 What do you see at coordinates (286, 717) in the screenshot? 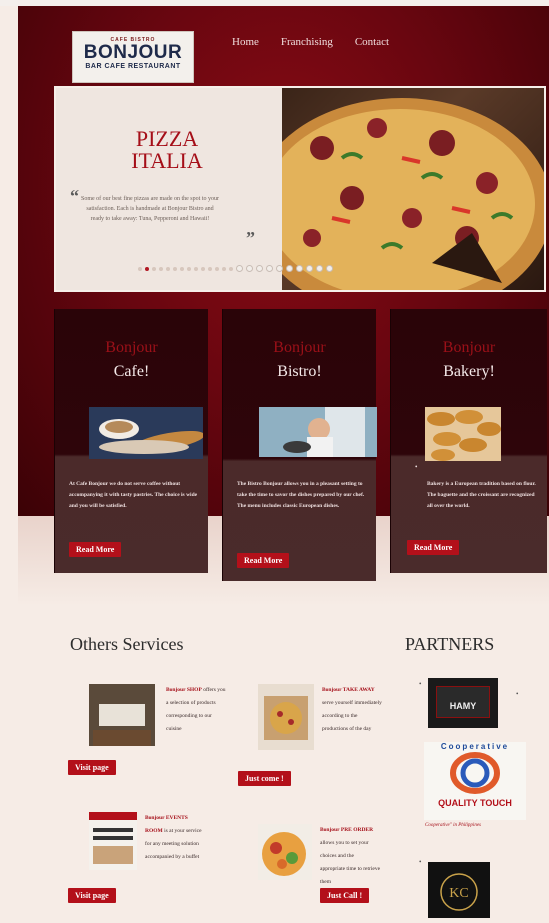
I see `takeaway-image` at bounding box center [286, 717].